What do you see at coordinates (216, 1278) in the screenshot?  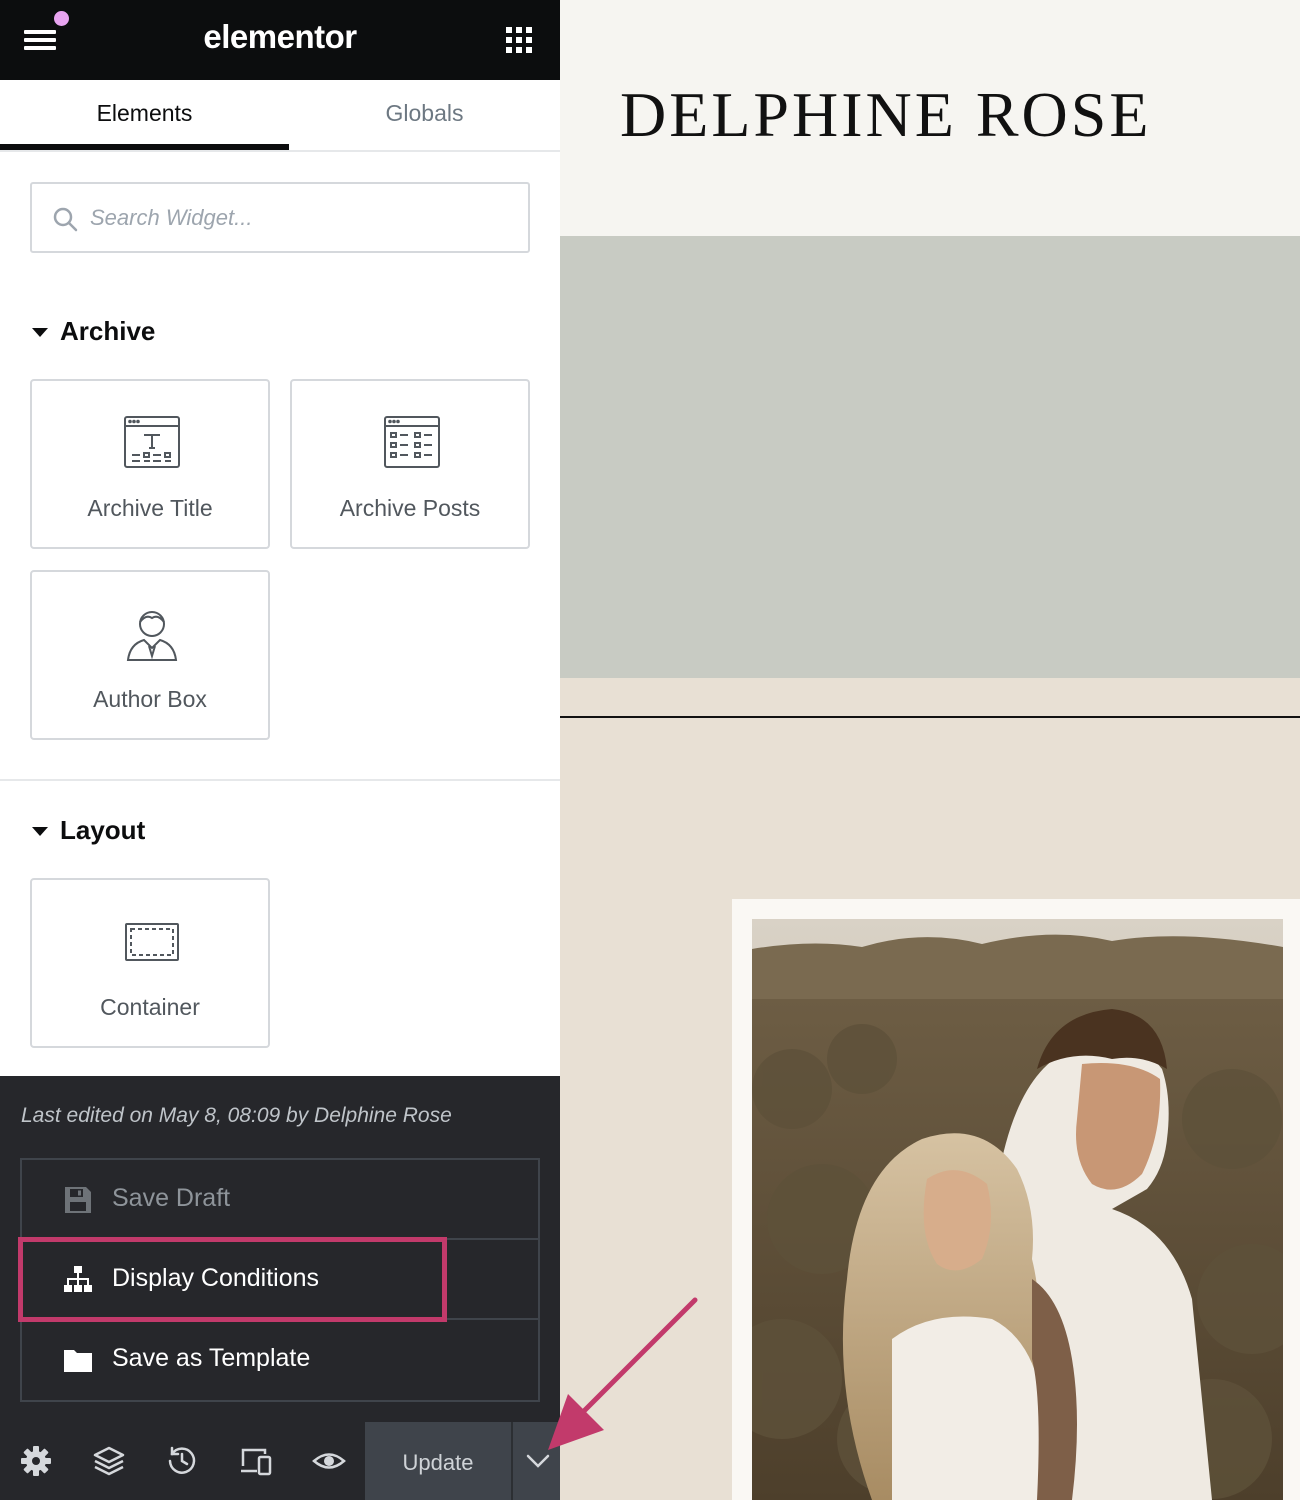 I see `menu-item-label: Display Conditions` at bounding box center [216, 1278].